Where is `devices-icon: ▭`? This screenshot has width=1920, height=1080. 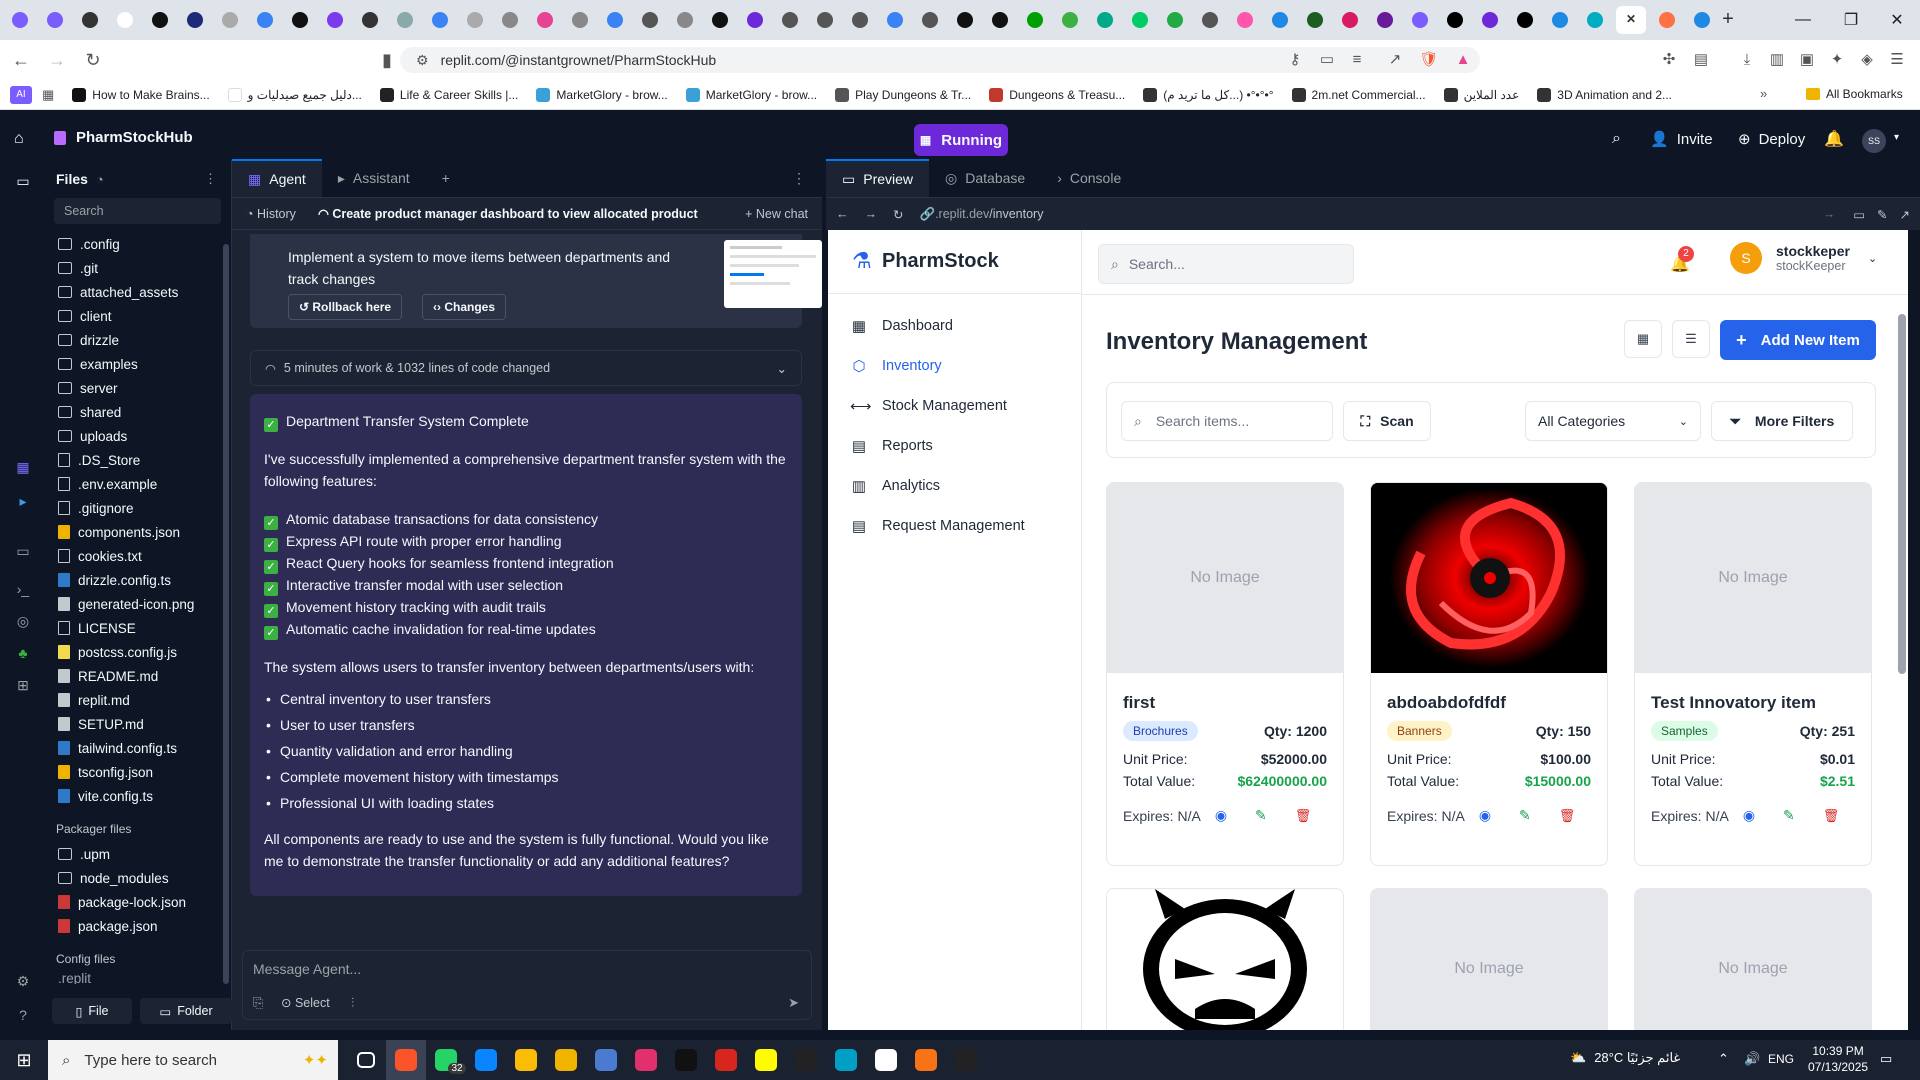
devices-icon: ▭ is located at coordinates (1859, 214).